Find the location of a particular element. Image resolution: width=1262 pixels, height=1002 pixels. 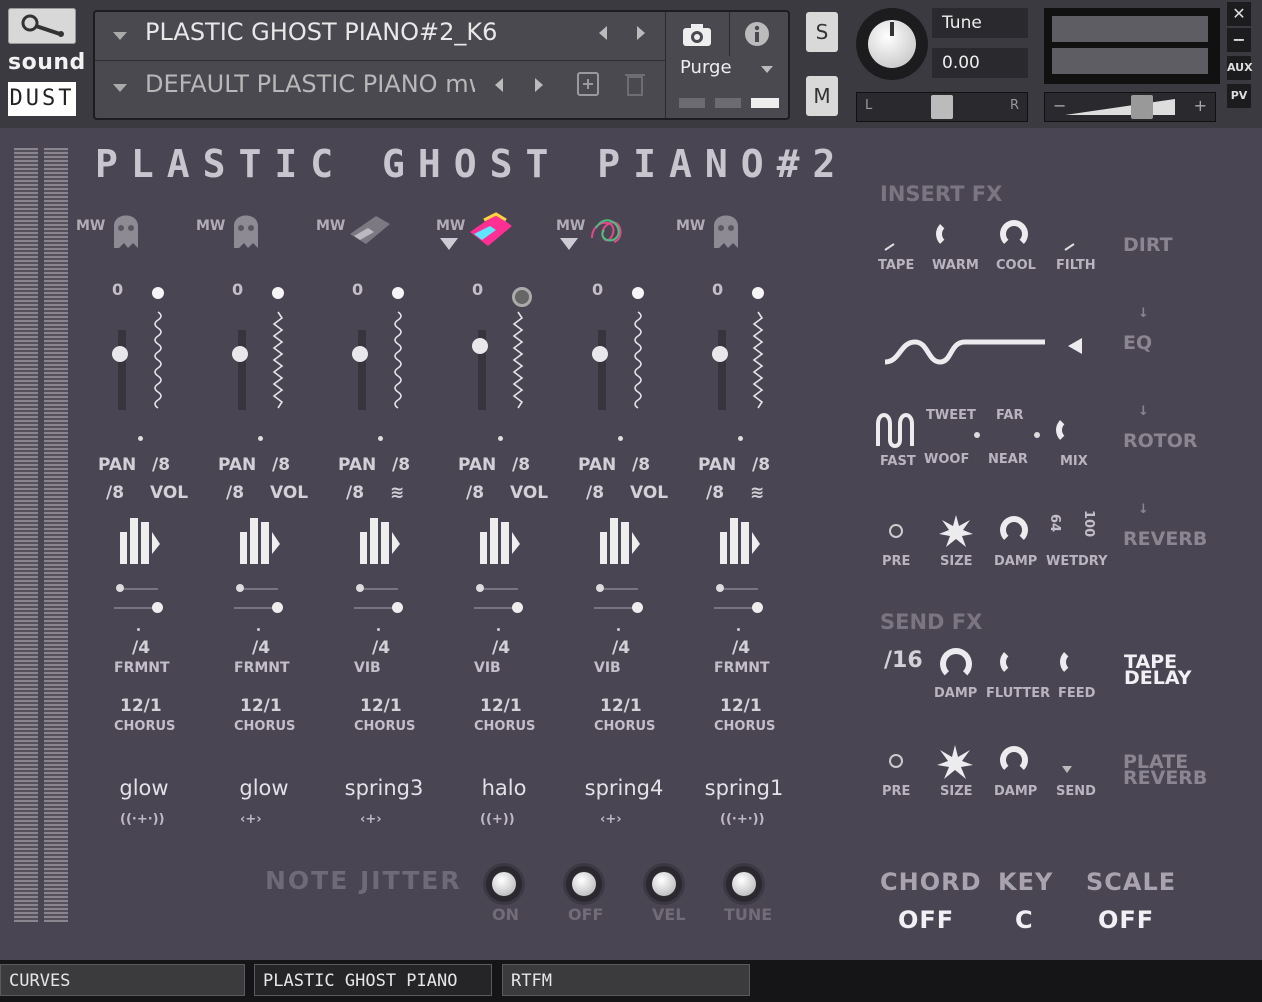

mute-button: M is located at coordinates (822, 96).